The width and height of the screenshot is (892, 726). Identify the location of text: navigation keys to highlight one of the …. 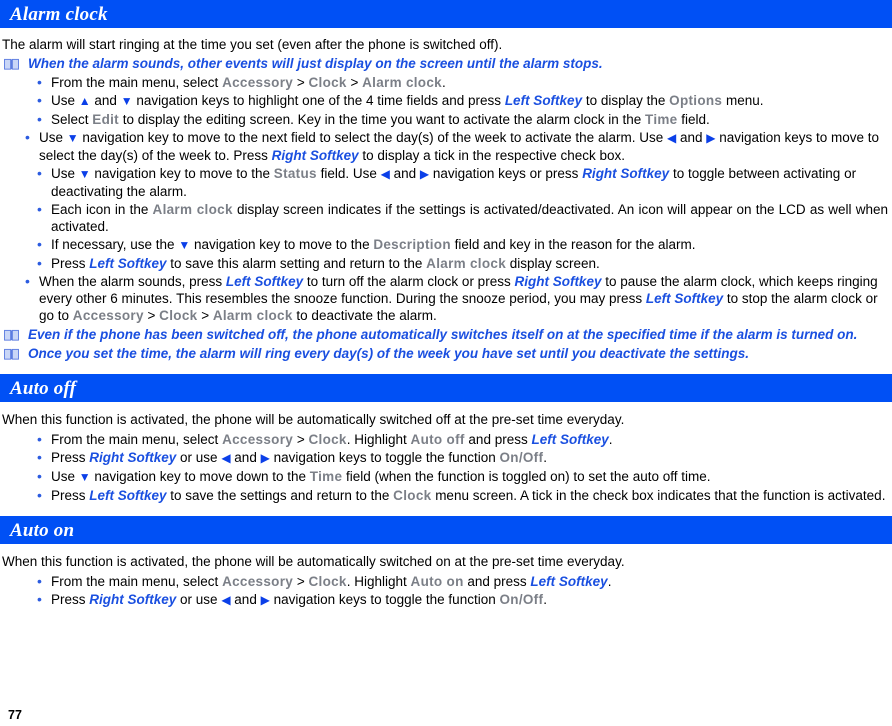
(318, 100).